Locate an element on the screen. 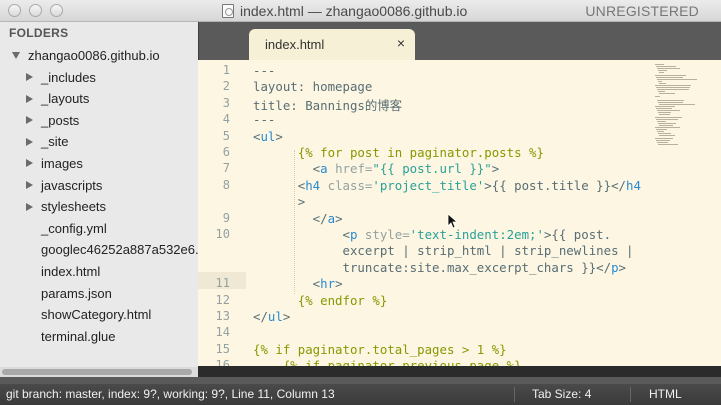  line-number: 7 is located at coordinates (226, 168).